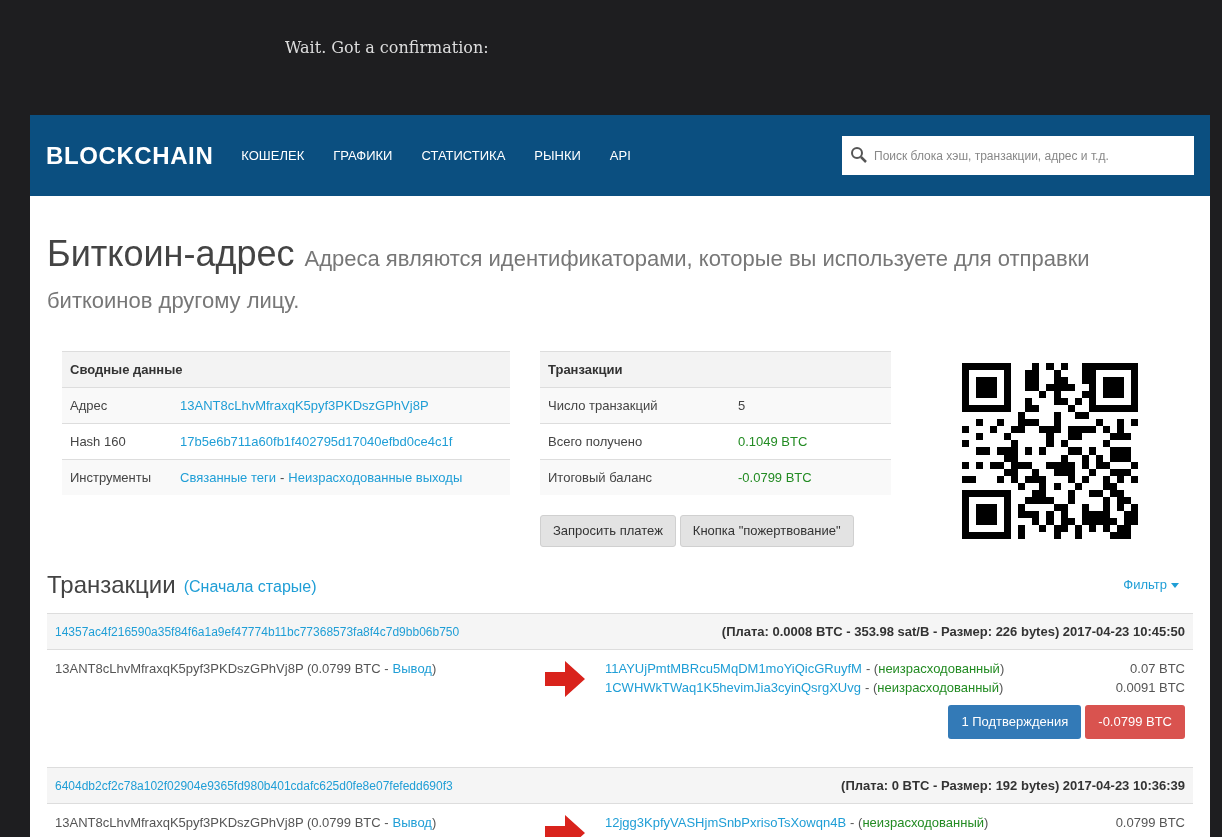  What do you see at coordinates (1018, 155) in the screenshot?
I see `search-field: Поиск блока хэш, транзакции, адрес и т.д.` at bounding box center [1018, 155].